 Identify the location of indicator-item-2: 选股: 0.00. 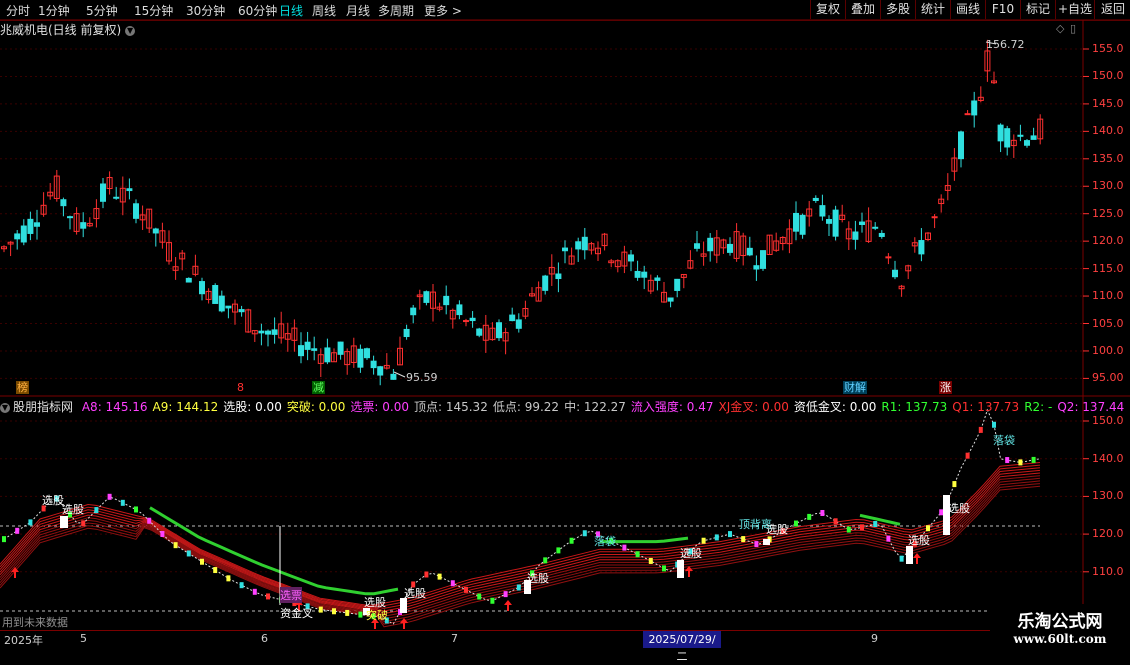
(252, 407).